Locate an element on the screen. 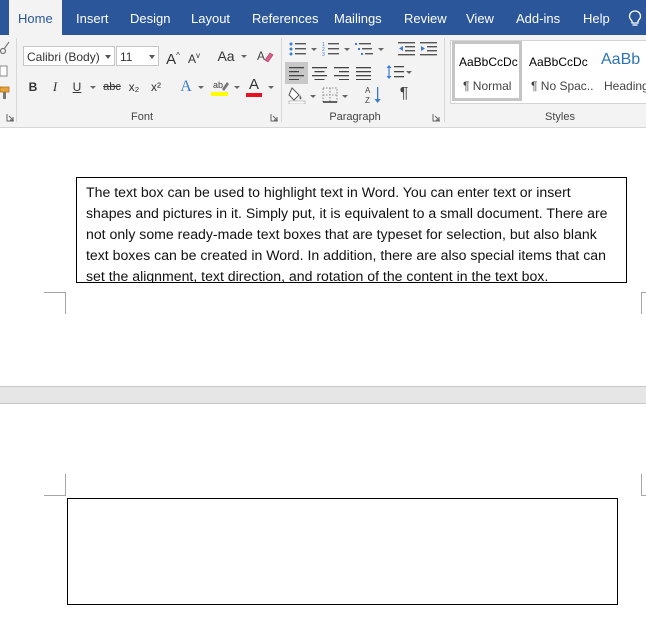 The height and width of the screenshot is (628, 646). tab-mailings: Mailings is located at coordinates (358, 17).